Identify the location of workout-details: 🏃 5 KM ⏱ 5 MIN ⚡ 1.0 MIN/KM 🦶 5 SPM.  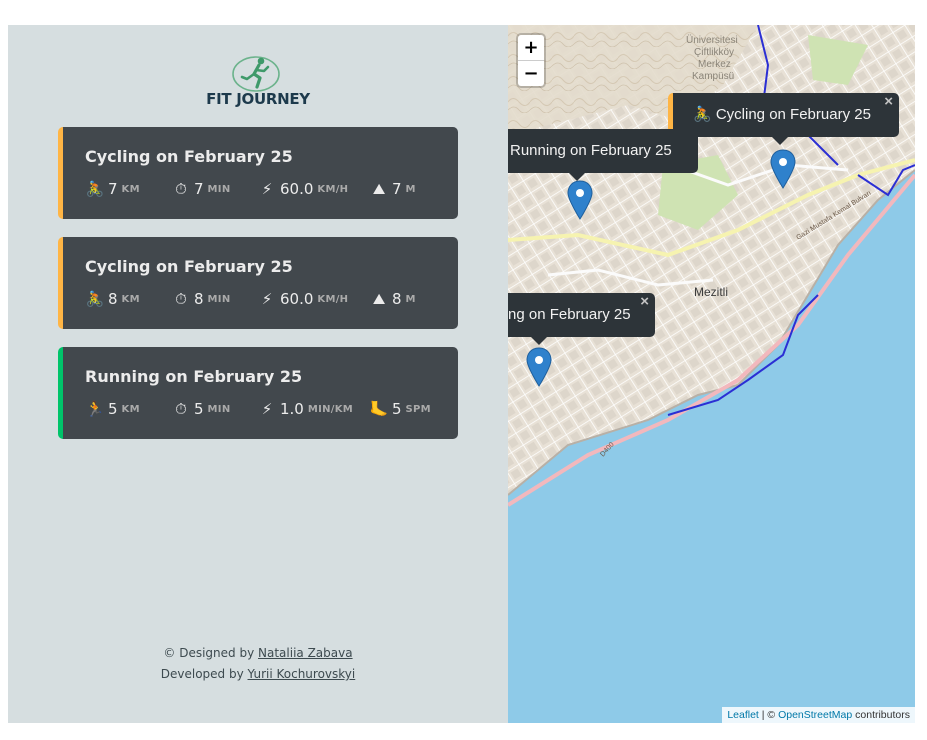
(266, 411).